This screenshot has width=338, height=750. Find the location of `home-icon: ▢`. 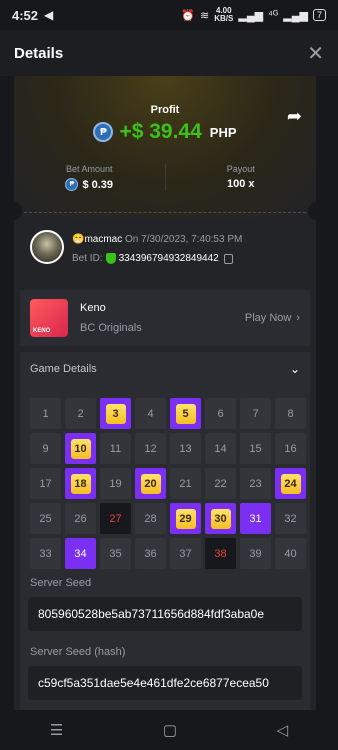

home-icon: ▢ is located at coordinates (170, 730).